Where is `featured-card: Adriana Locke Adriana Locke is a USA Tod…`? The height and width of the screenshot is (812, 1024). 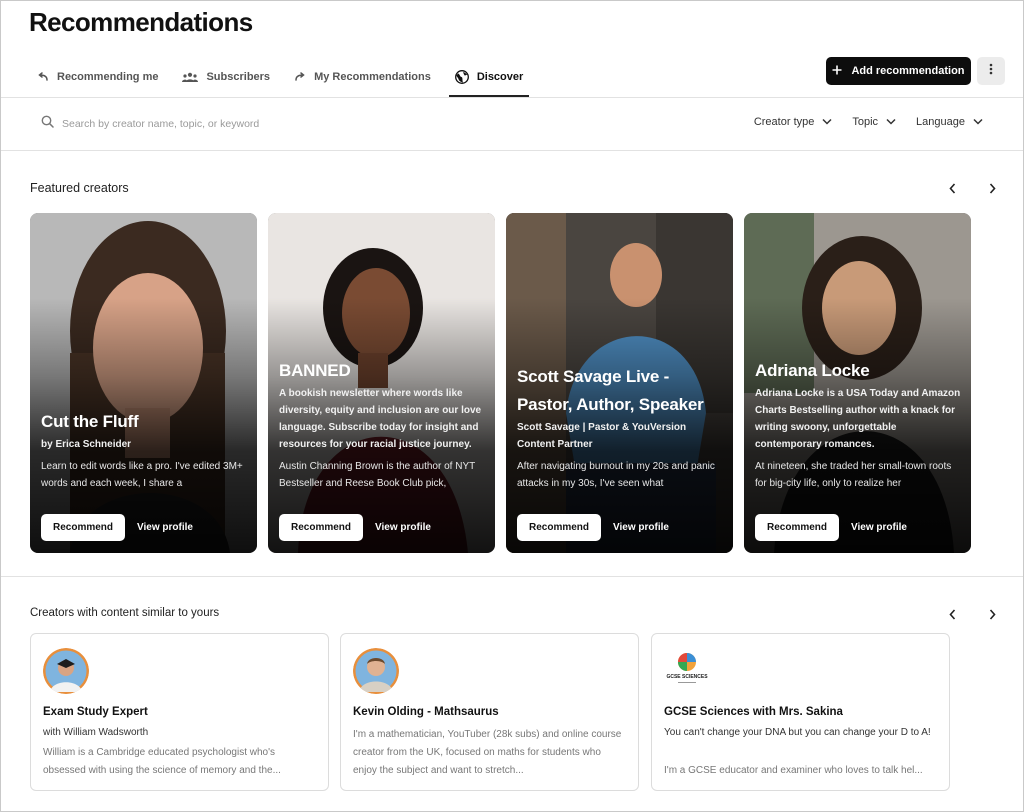
featured-card: Adriana Locke Adriana Locke is a USA Tod… is located at coordinates (857, 383).